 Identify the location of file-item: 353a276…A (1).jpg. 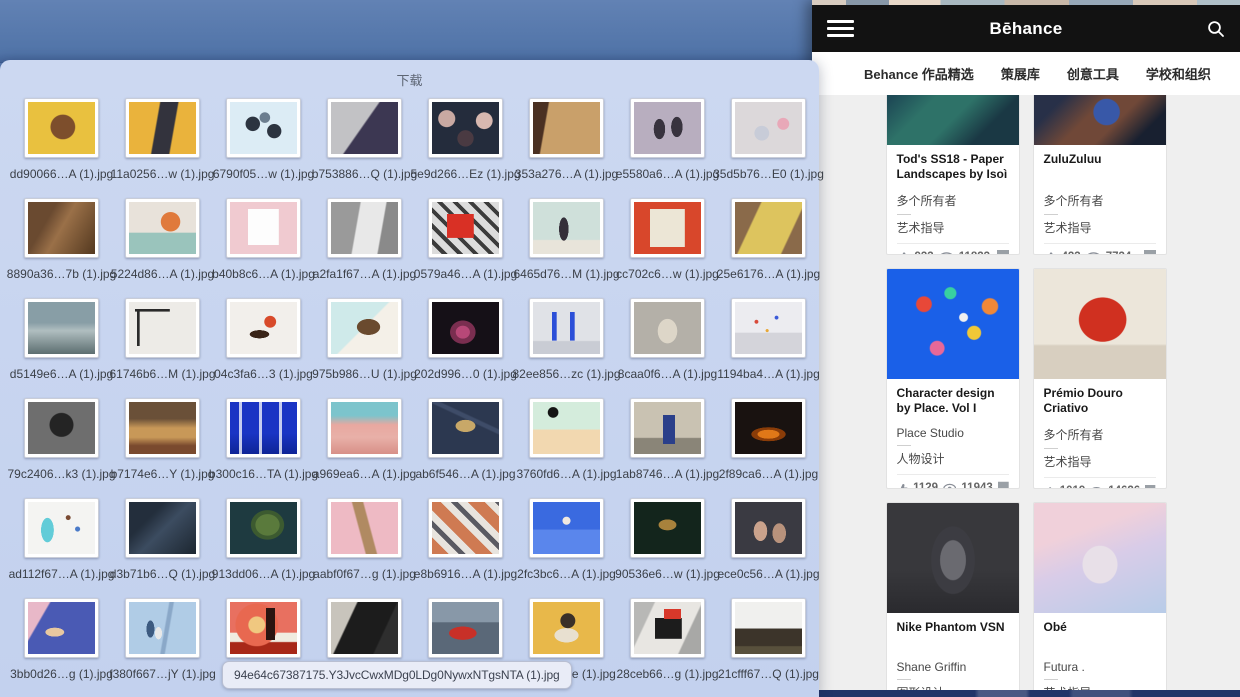
(566, 146).